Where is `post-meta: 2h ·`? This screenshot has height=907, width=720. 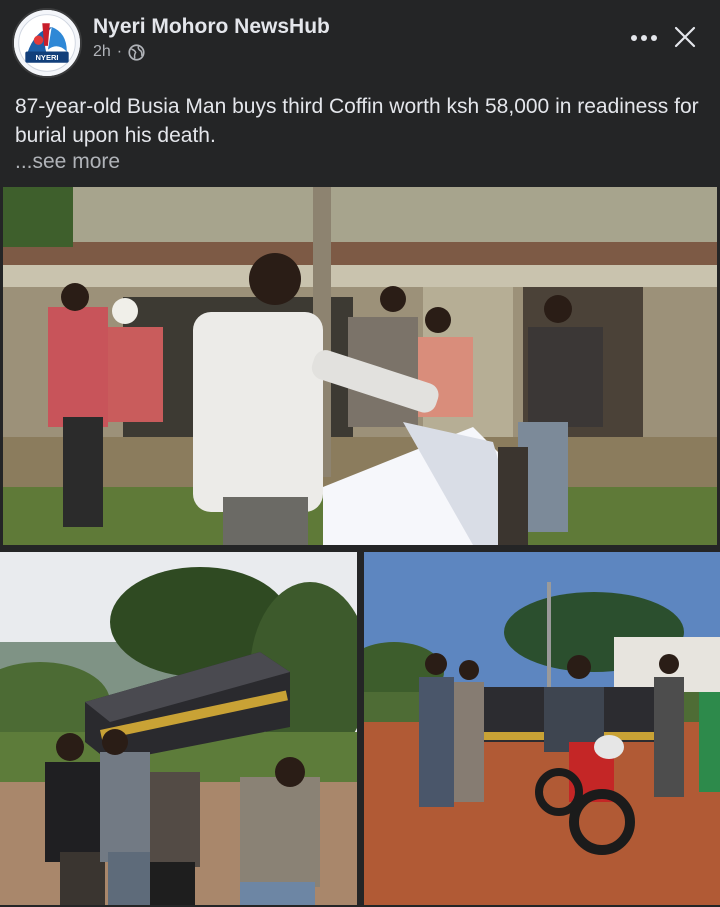
post-meta: 2h · is located at coordinates (119, 52).